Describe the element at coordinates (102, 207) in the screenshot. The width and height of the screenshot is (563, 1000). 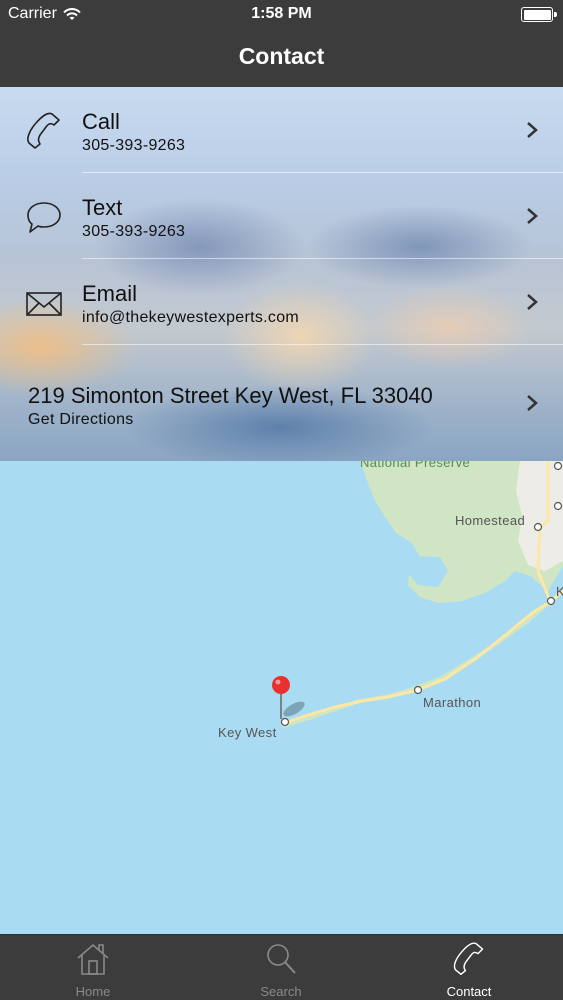
I see `row-title: Text` at that location.